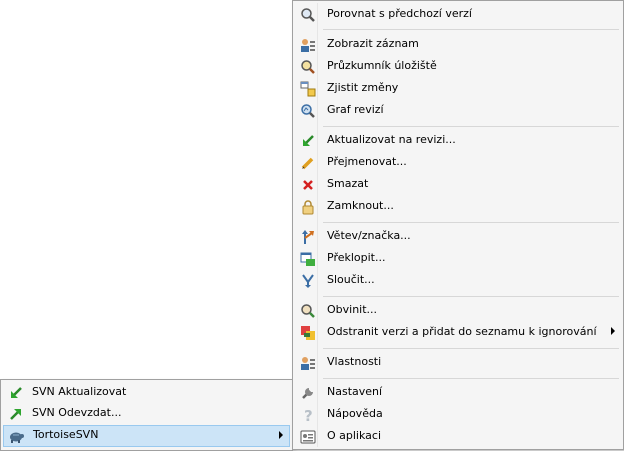 This screenshot has width=624, height=451. What do you see at coordinates (458, 110) in the screenshot?
I see `menu-item-revision-graph: Graf revizí` at bounding box center [458, 110].